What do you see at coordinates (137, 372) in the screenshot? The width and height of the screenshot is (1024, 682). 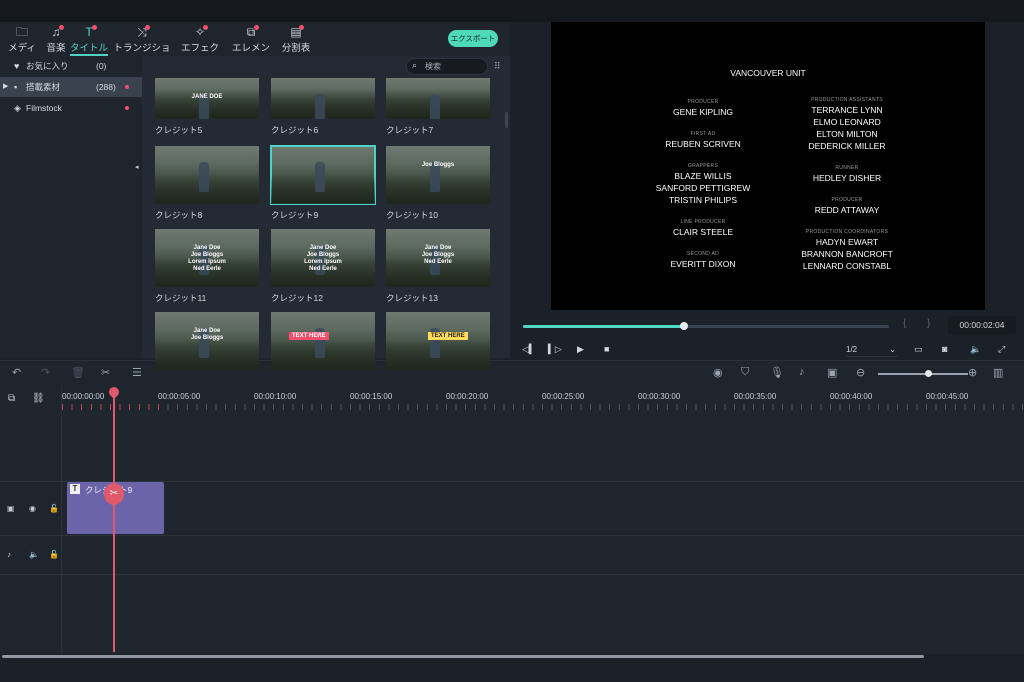 I see `adjust-sliders-icon: ☰` at bounding box center [137, 372].